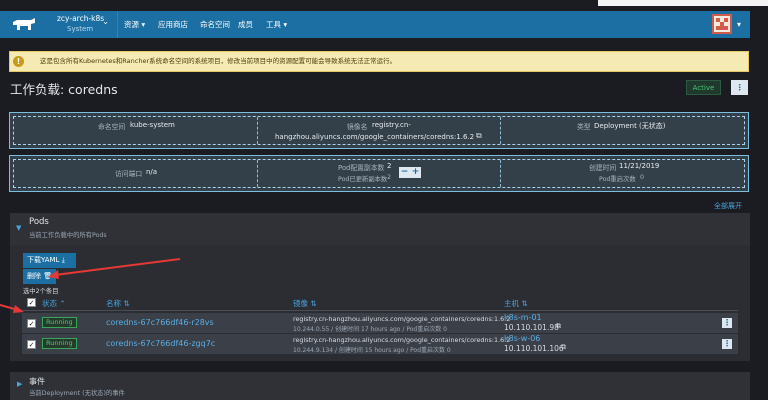  What do you see at coordinates (380, 229) in the screenshot?
I see `pods-panel-header` at bounding box center [380, 229].